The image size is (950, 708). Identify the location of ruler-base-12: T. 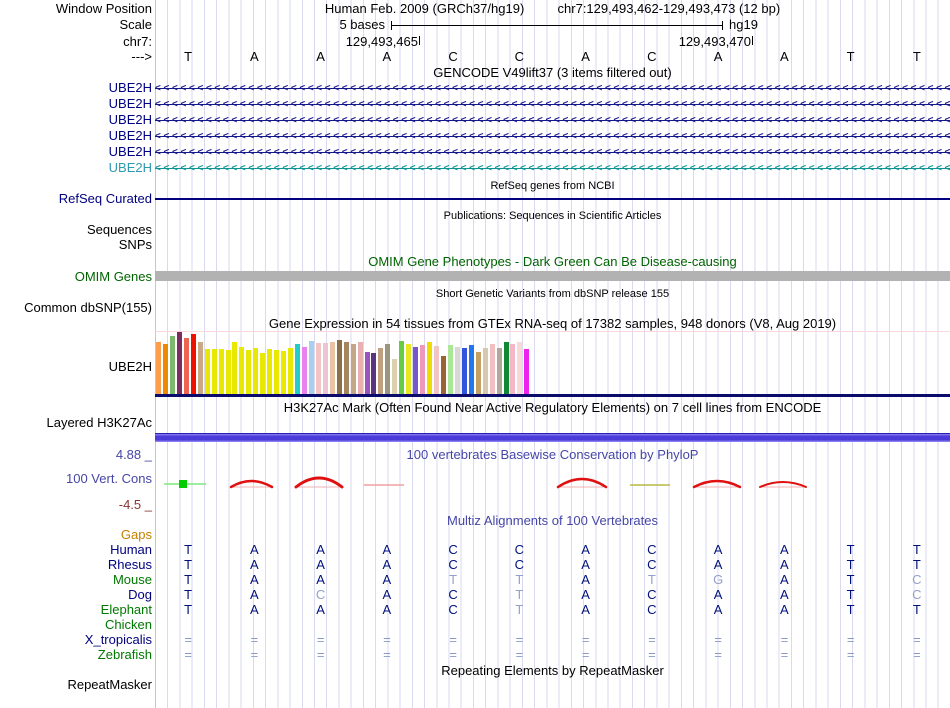
(916, 56).